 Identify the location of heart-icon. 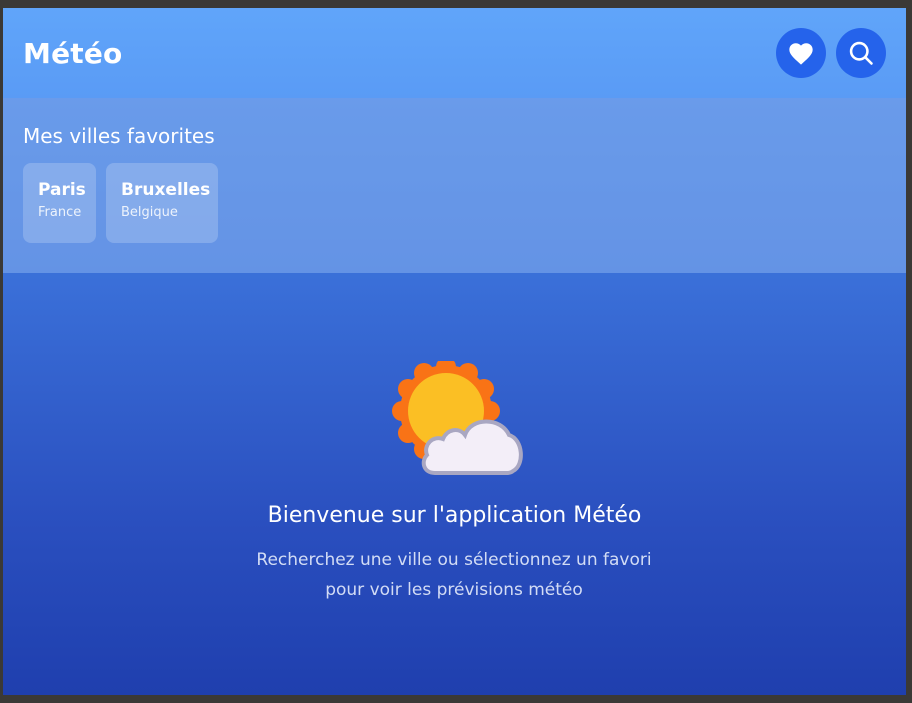
(801, 54).